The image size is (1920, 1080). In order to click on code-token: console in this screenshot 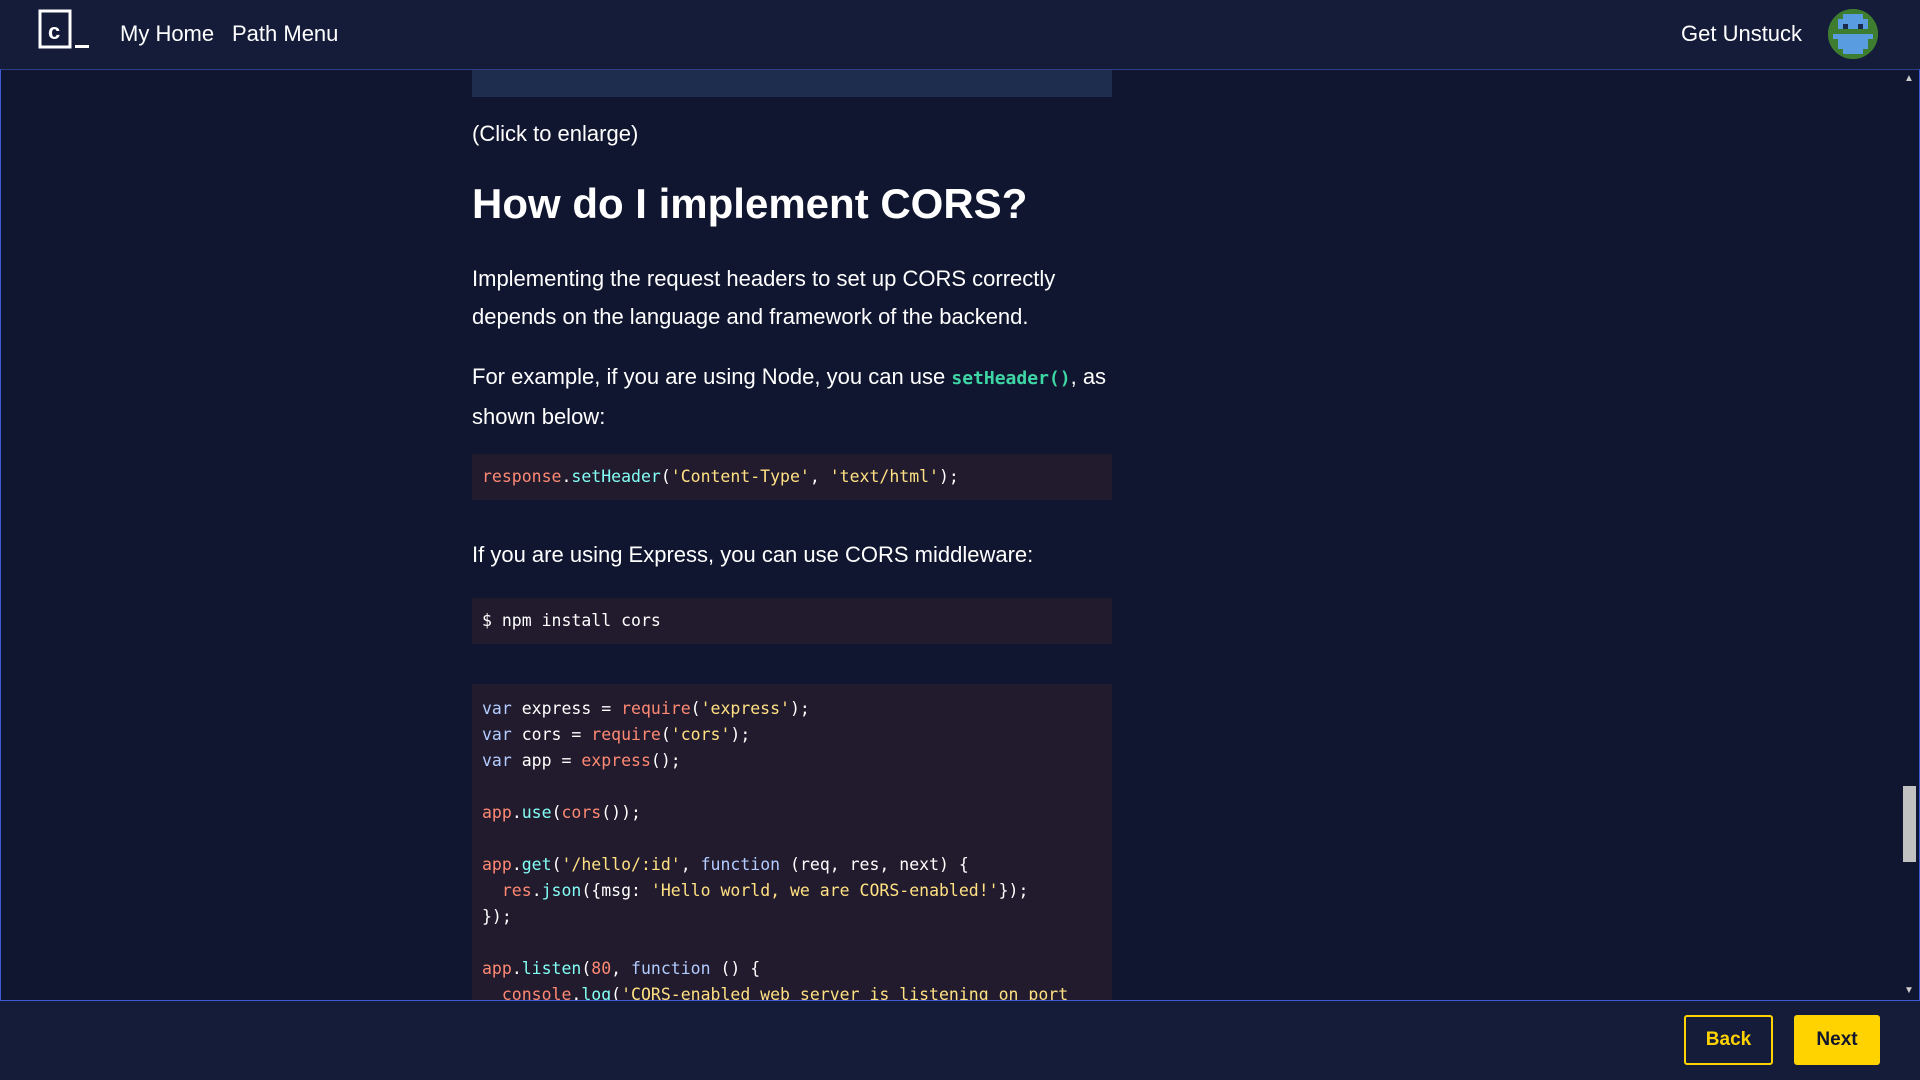, I will do `click(536, 993)`.